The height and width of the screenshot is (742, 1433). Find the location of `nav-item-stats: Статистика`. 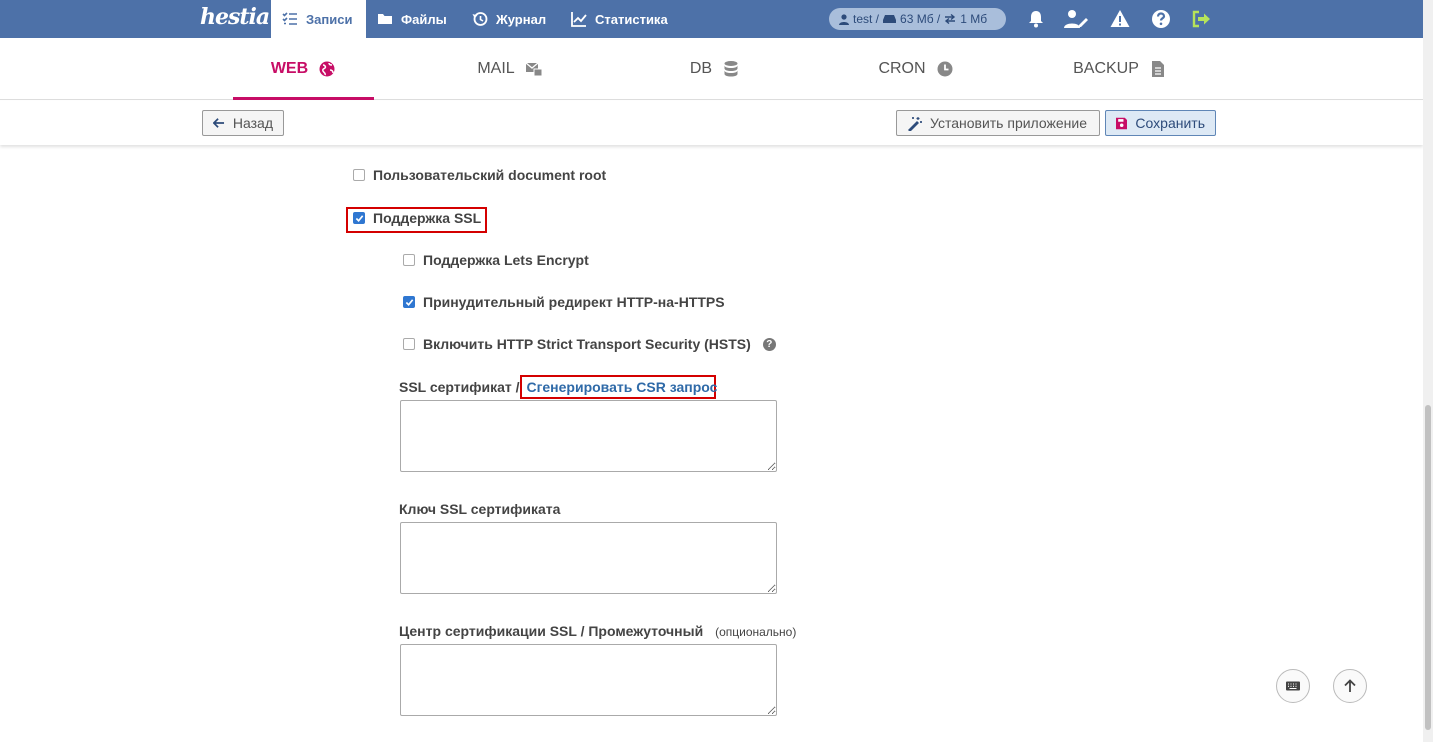

nav-item-stats: Статистика is located at coordinates (619, 19).